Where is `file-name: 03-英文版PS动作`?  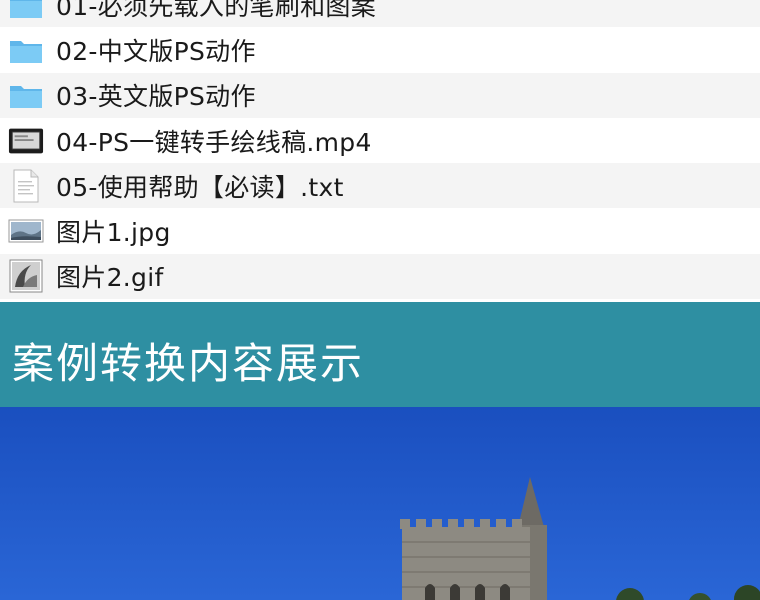
file-name: 03-英文版PS动作 is located at coordinates (156, 97).